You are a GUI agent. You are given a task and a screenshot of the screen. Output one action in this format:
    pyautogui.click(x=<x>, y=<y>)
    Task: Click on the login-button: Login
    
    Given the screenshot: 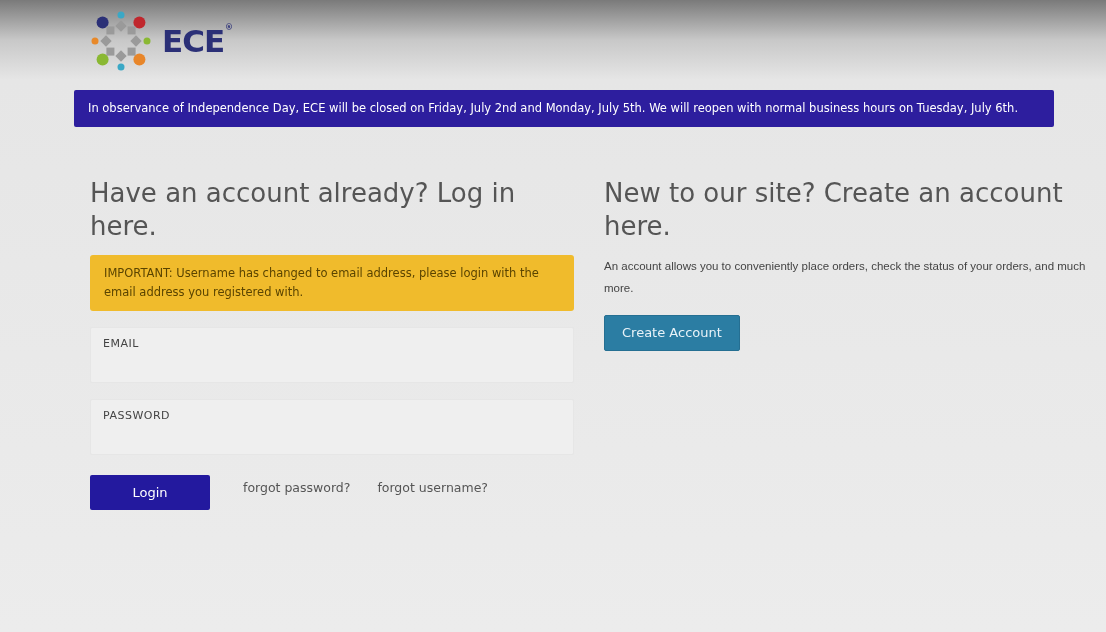 What is the action you would take?
    pyautogui.click(x=150, y=493)
    